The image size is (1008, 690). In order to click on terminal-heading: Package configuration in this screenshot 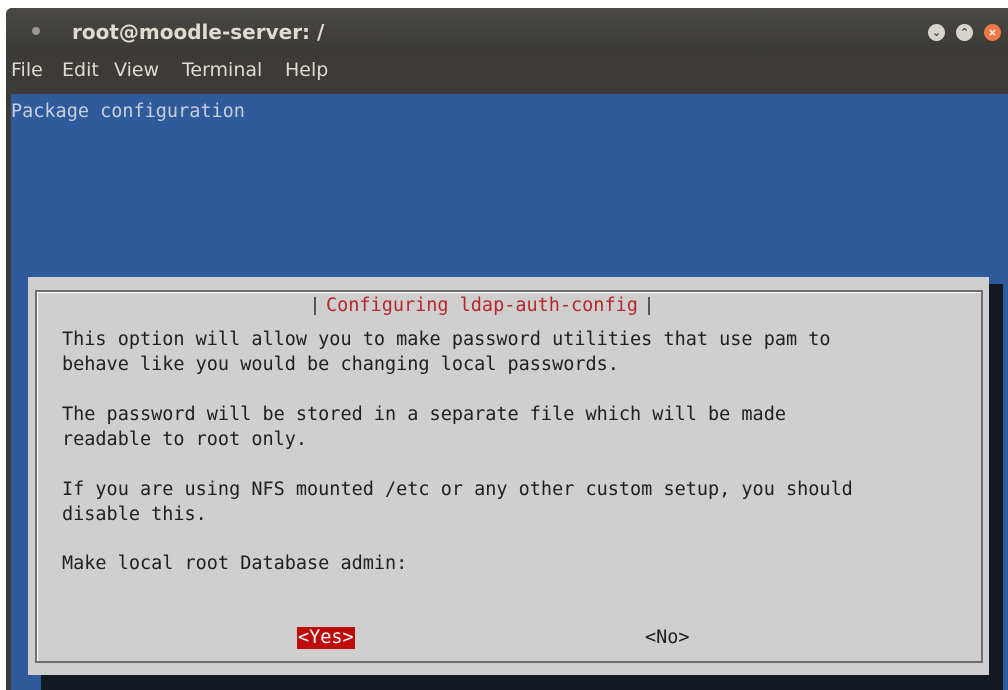, I will do `click(128, 111)`.